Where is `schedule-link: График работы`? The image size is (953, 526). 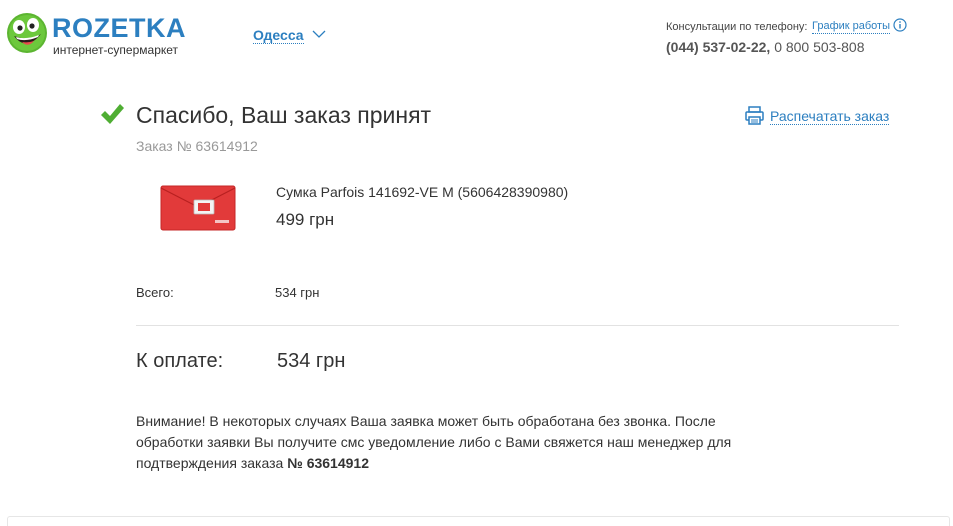
schedule-link: График работы is located at coordinates (851, 27).